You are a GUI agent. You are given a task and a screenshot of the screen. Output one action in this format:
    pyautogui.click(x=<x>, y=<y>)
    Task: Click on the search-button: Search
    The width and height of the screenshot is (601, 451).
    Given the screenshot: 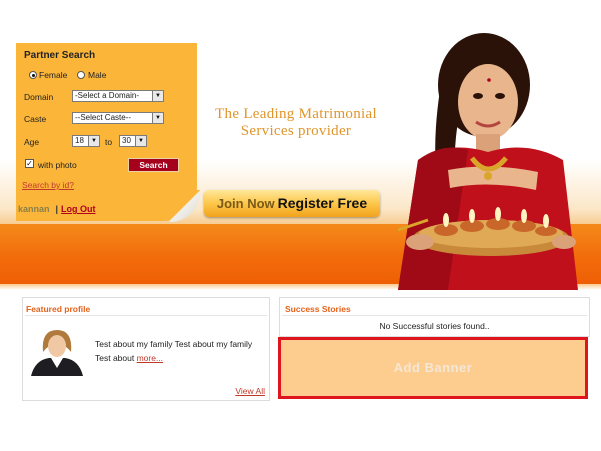 What is the action you would take?
    pyautogui.click(x=153, y=165)
    